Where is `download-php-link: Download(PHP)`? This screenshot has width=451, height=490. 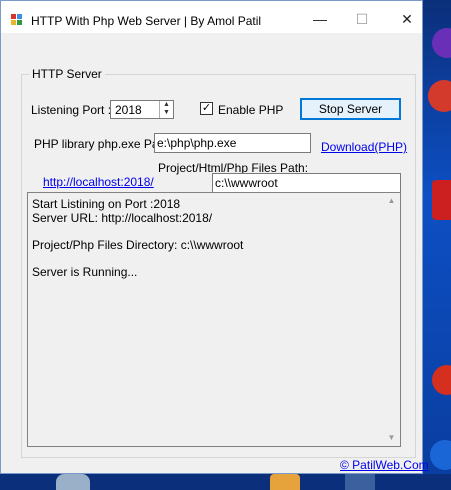
download-php-link: Download(PHP) is located at coordinates (364, 147).